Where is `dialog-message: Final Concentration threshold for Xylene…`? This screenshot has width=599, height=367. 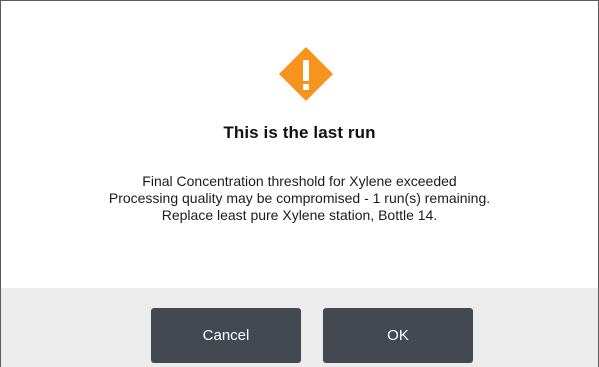 dialog-message: Final Concentration threshold for Xylene… is located at coordinates (299, 198).